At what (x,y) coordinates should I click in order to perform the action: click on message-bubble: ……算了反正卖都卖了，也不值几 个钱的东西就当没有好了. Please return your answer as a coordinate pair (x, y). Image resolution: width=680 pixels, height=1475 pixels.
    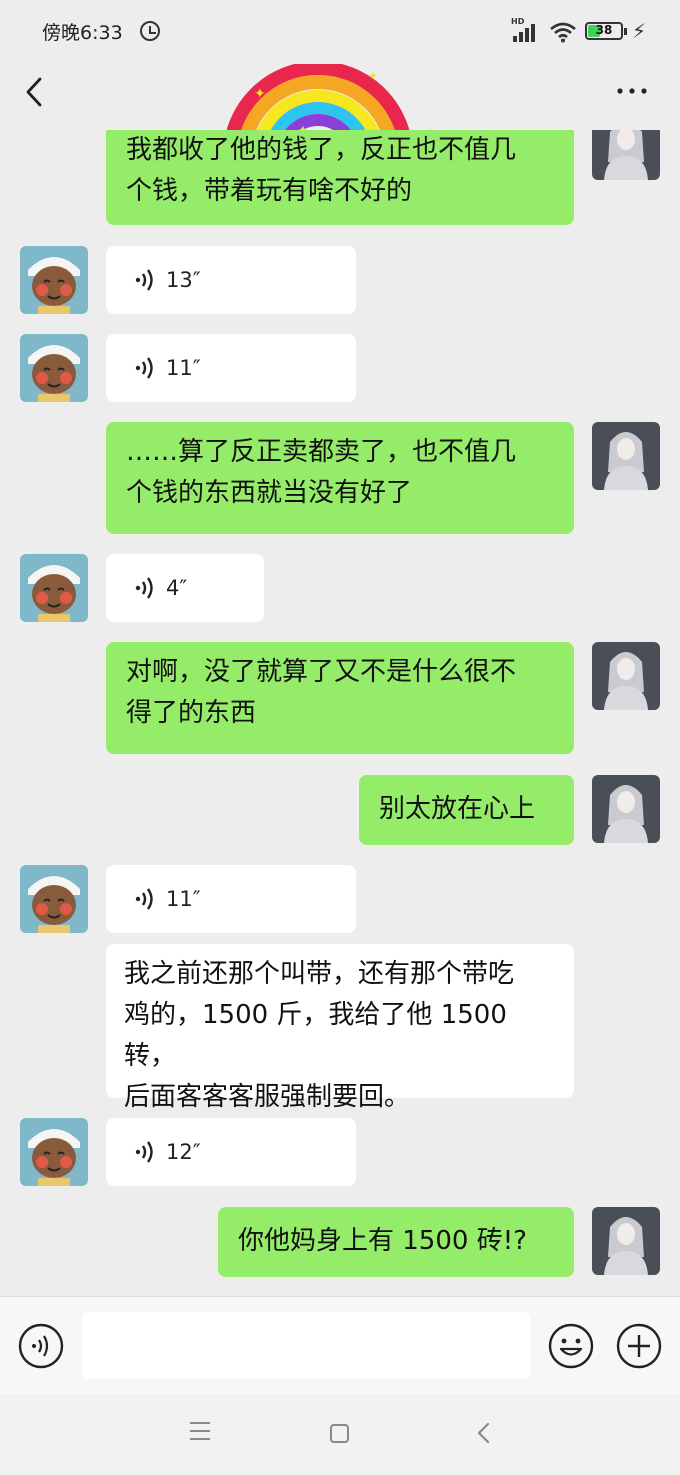
    Looking at the image, I should click on (340, 478).